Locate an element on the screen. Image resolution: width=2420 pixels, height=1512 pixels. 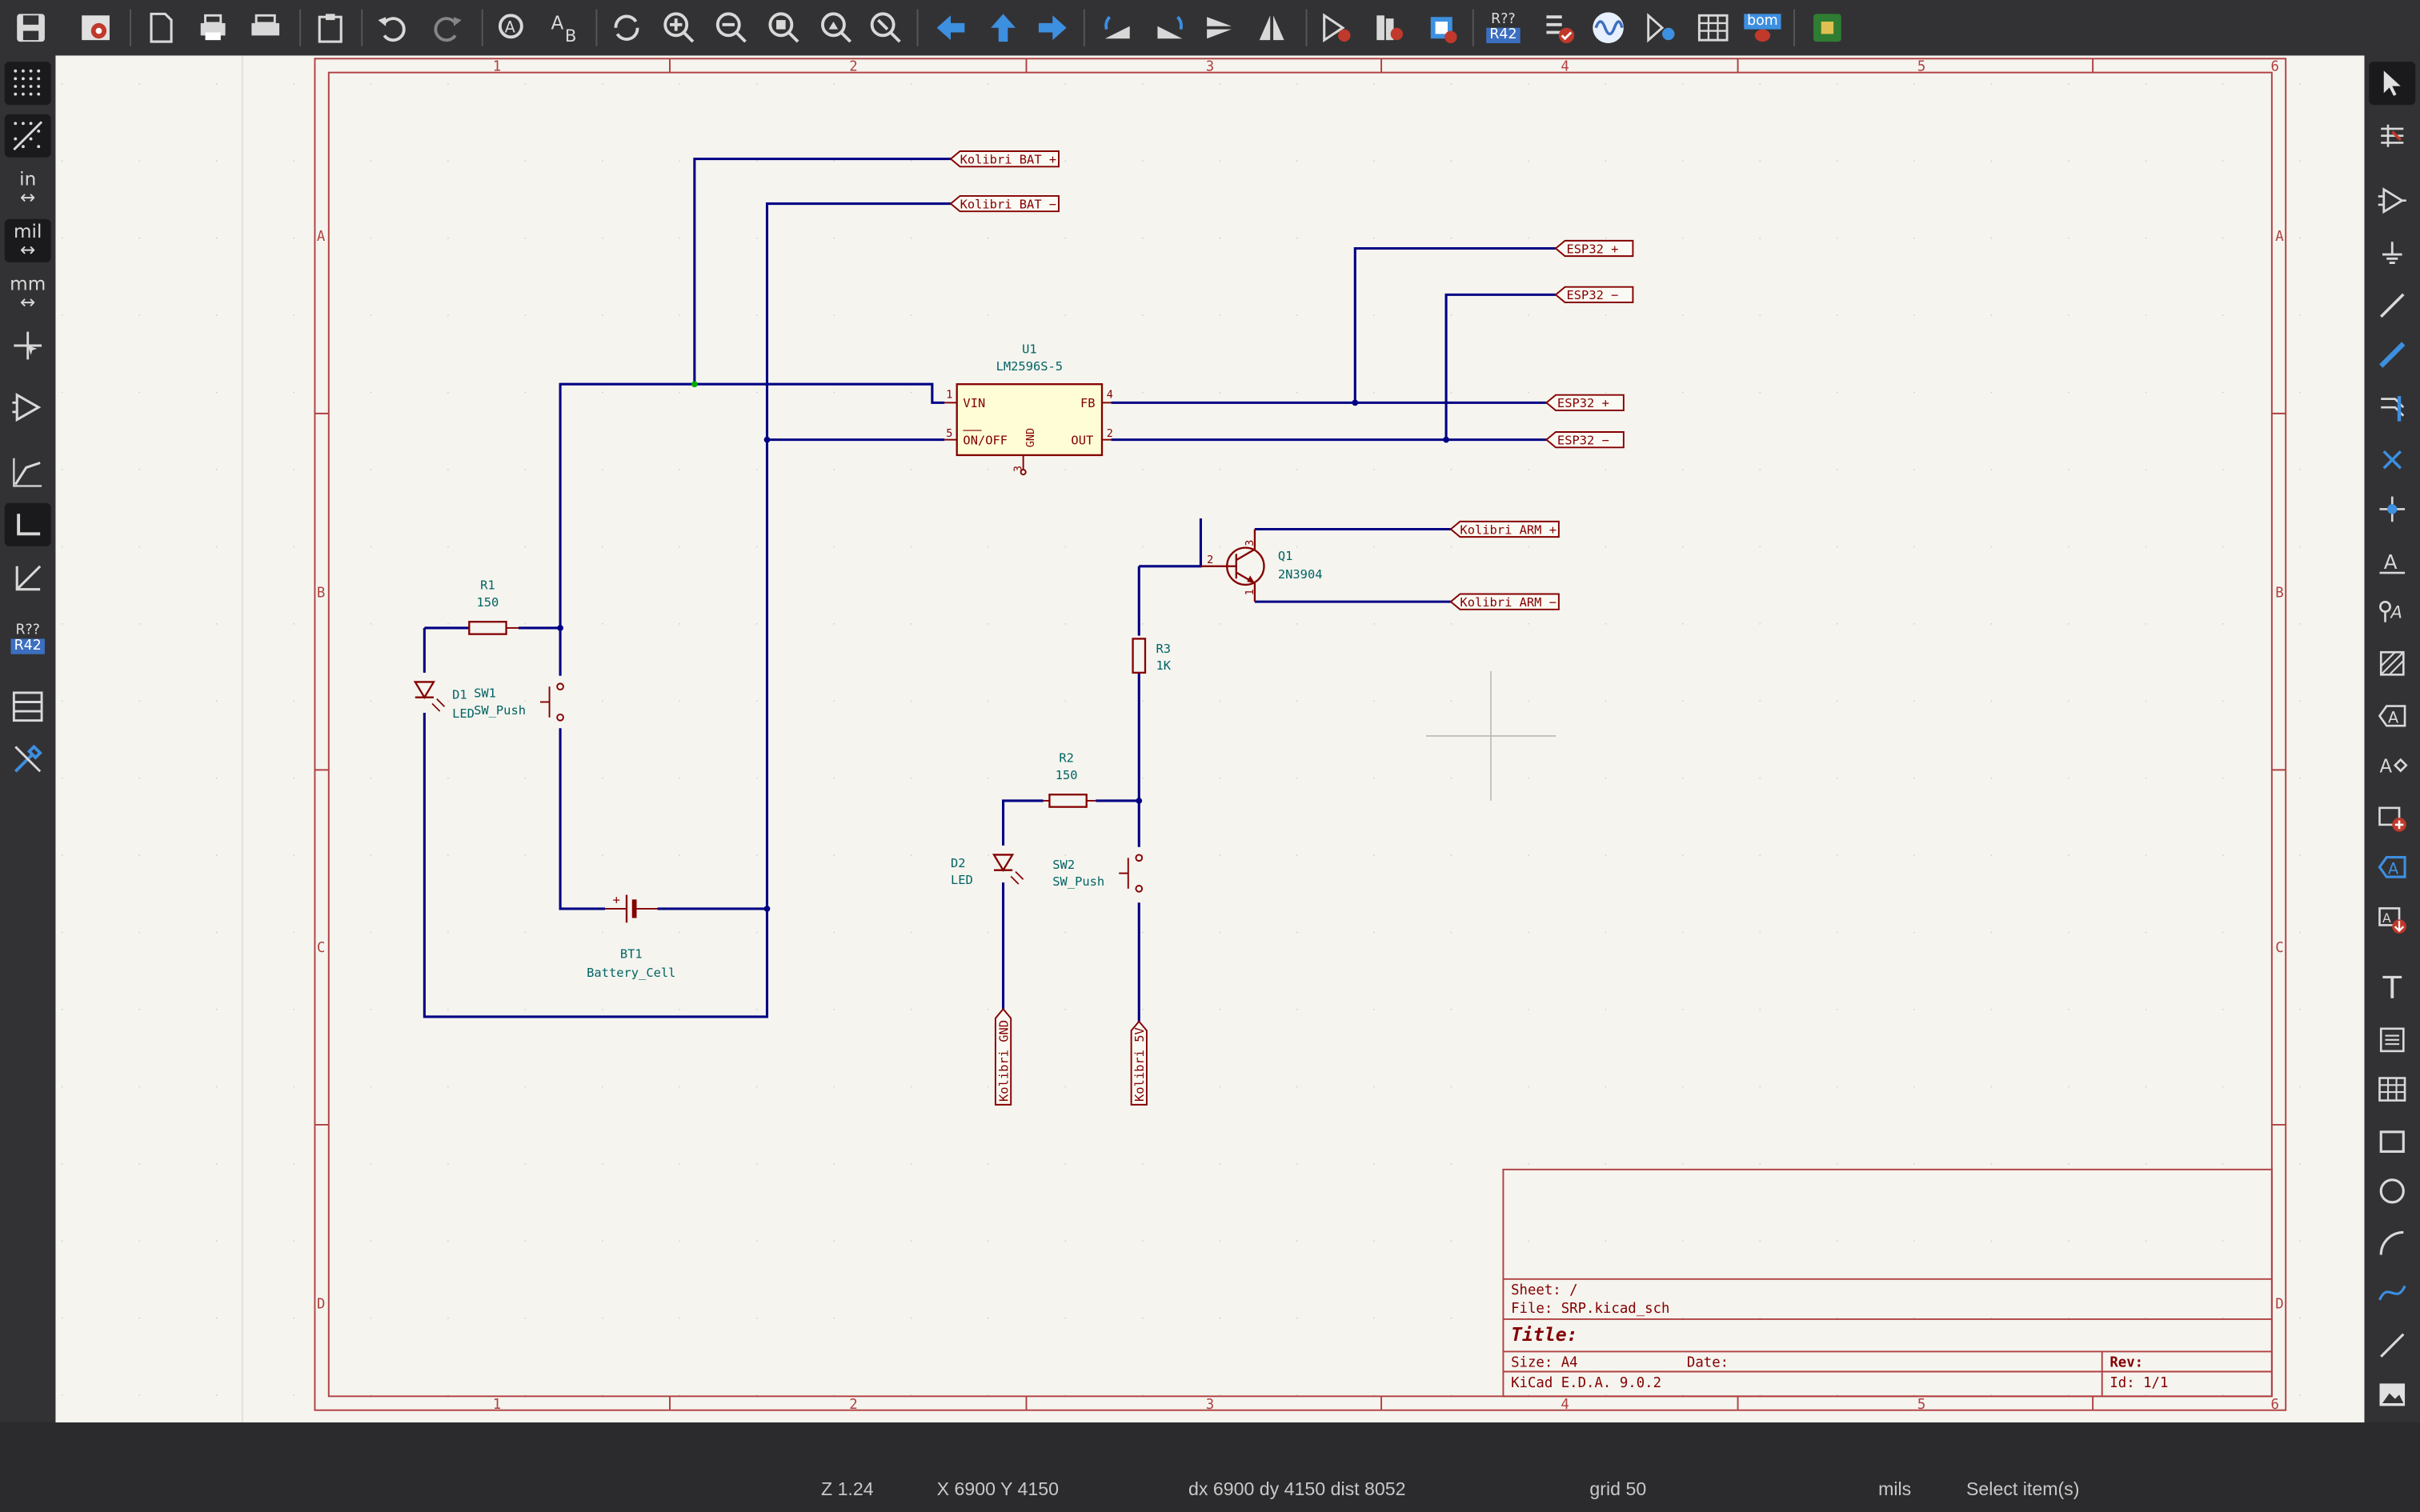
plot-icon is located at coordinates (265, 28).